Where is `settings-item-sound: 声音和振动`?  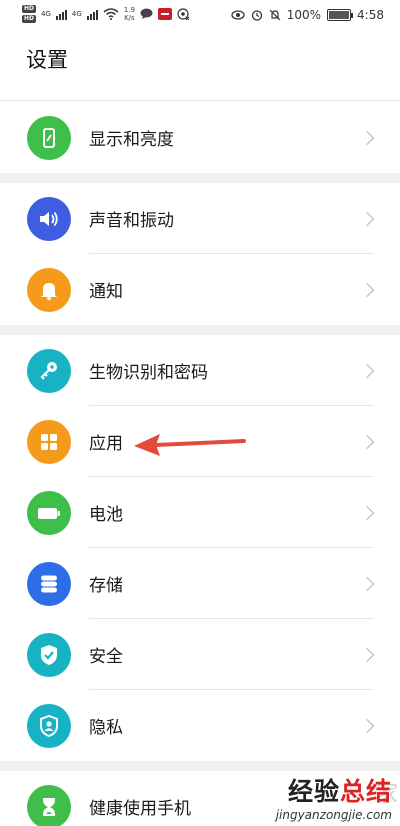
settings-item-sound: 声音和振动 is located at coordinates (200, 218).